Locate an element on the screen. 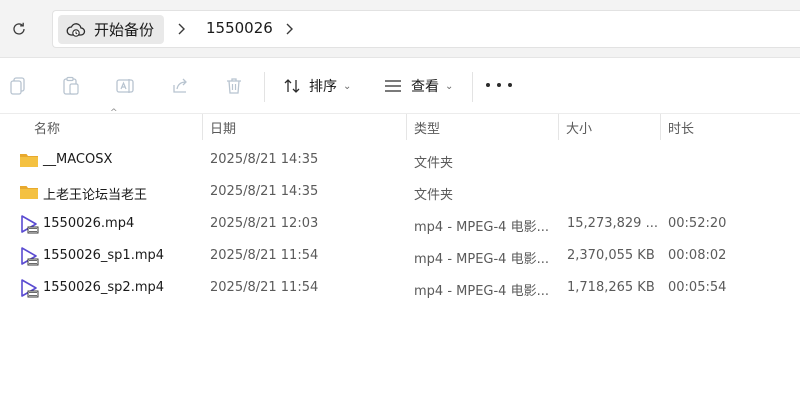  sort-button: 排序 ⌄ is located at coordinates (317, 86).